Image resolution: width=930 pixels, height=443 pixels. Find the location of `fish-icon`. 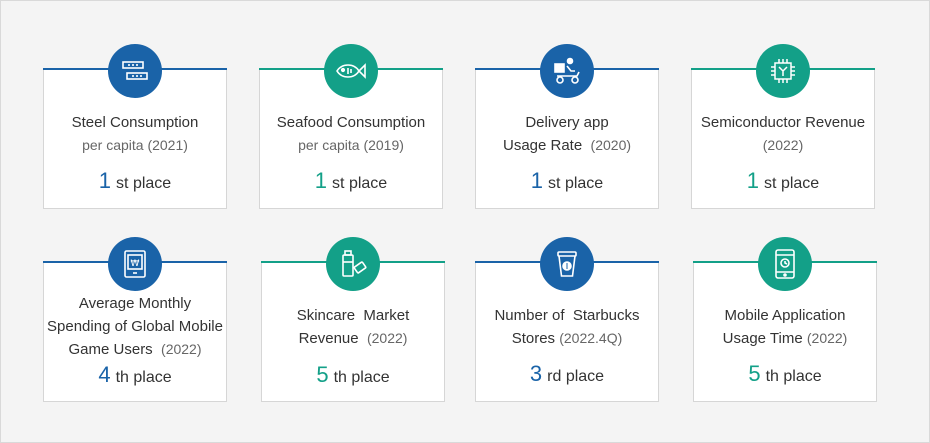

fish-icon is located at coordinates (351, 71).